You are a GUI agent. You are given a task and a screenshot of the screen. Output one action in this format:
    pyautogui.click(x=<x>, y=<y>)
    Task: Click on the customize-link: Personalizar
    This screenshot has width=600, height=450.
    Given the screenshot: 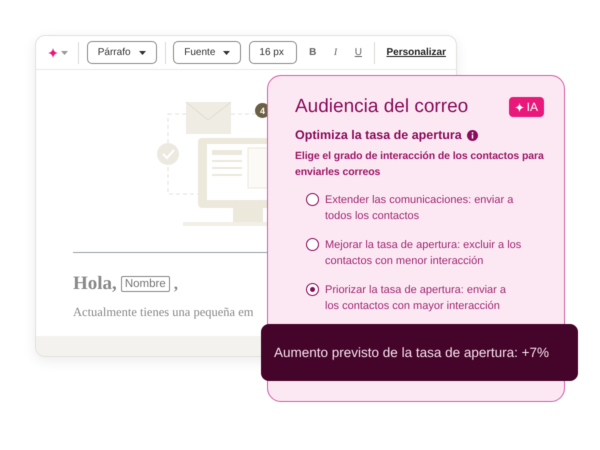 What is the action you would take?
    pyautogui.click(x=416, y=52)
    